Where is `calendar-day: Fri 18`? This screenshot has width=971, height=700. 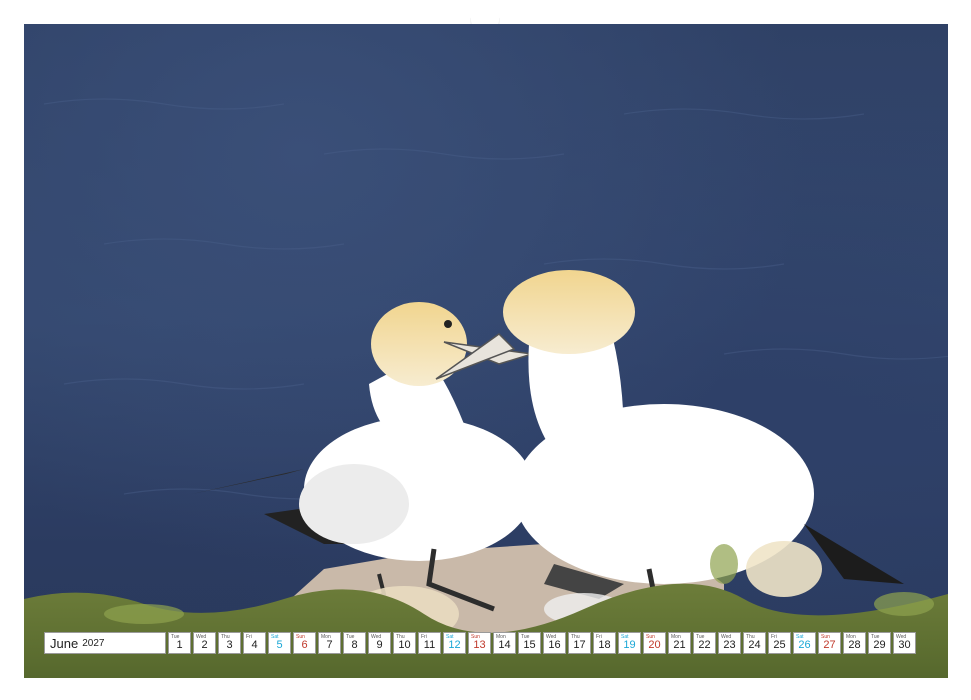 calendar-day: Fri 18 is located at coordinates (604, 643).